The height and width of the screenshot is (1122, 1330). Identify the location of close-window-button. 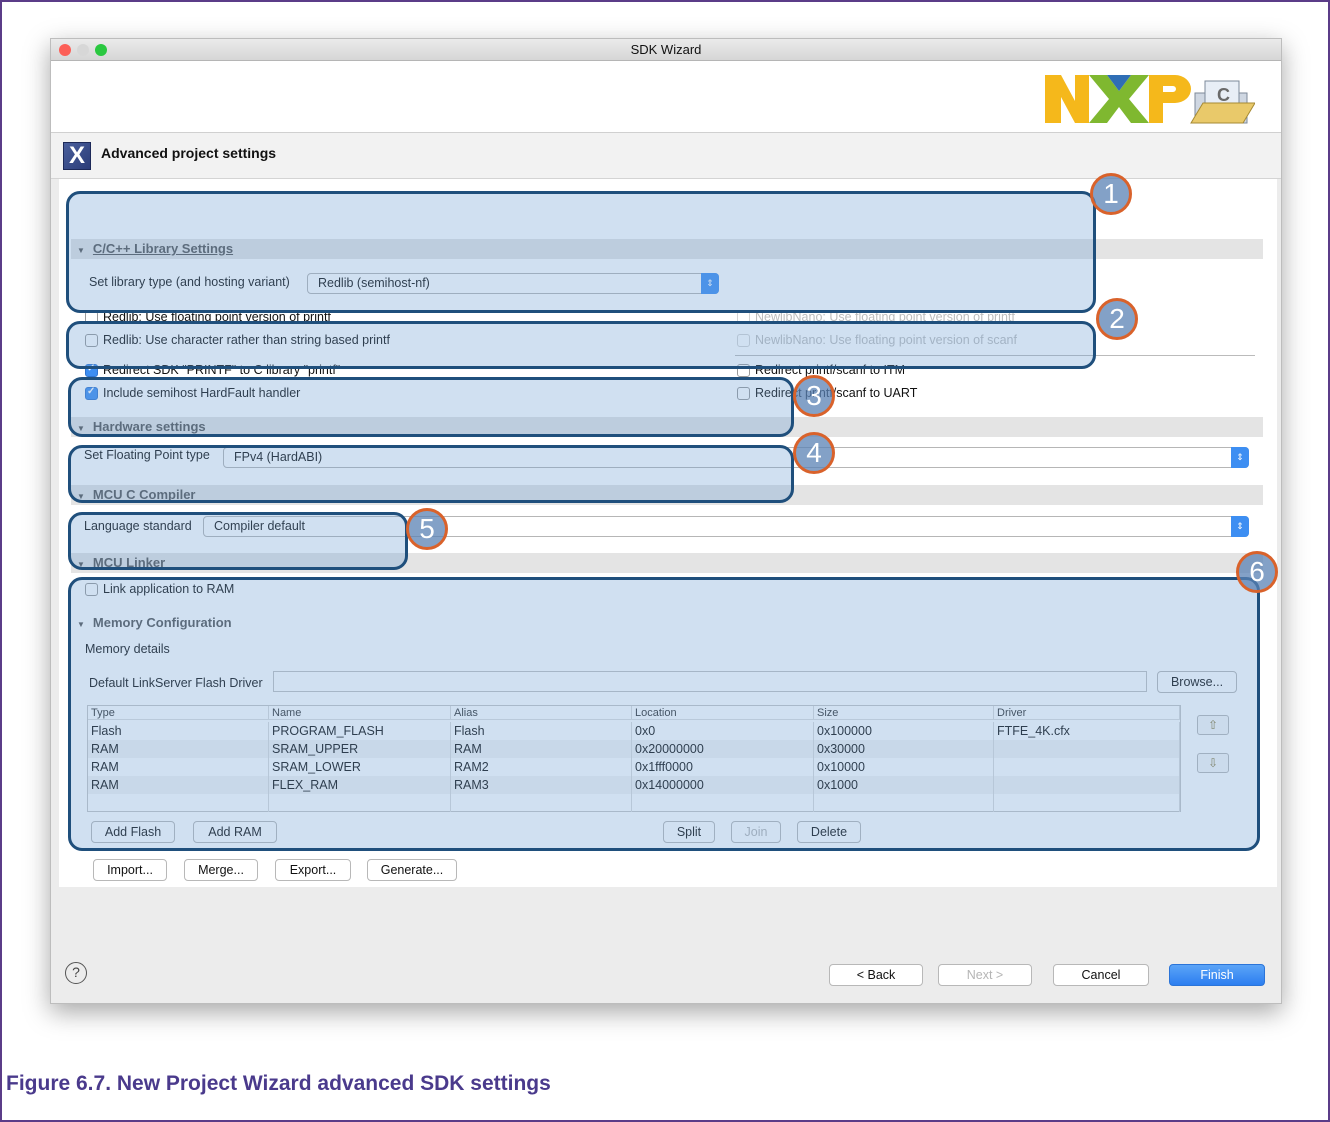
(65, 50).